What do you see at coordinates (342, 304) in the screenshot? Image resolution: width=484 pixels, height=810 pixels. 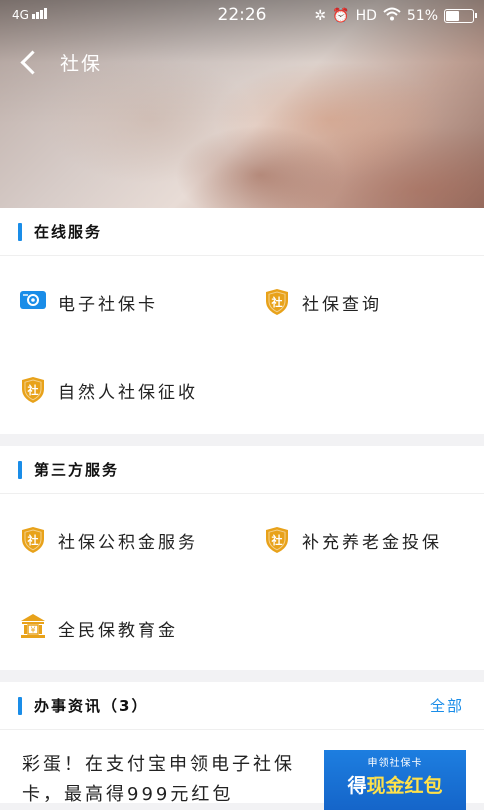 I see `service-label: 社保查询` at bounding box center [342, 304].